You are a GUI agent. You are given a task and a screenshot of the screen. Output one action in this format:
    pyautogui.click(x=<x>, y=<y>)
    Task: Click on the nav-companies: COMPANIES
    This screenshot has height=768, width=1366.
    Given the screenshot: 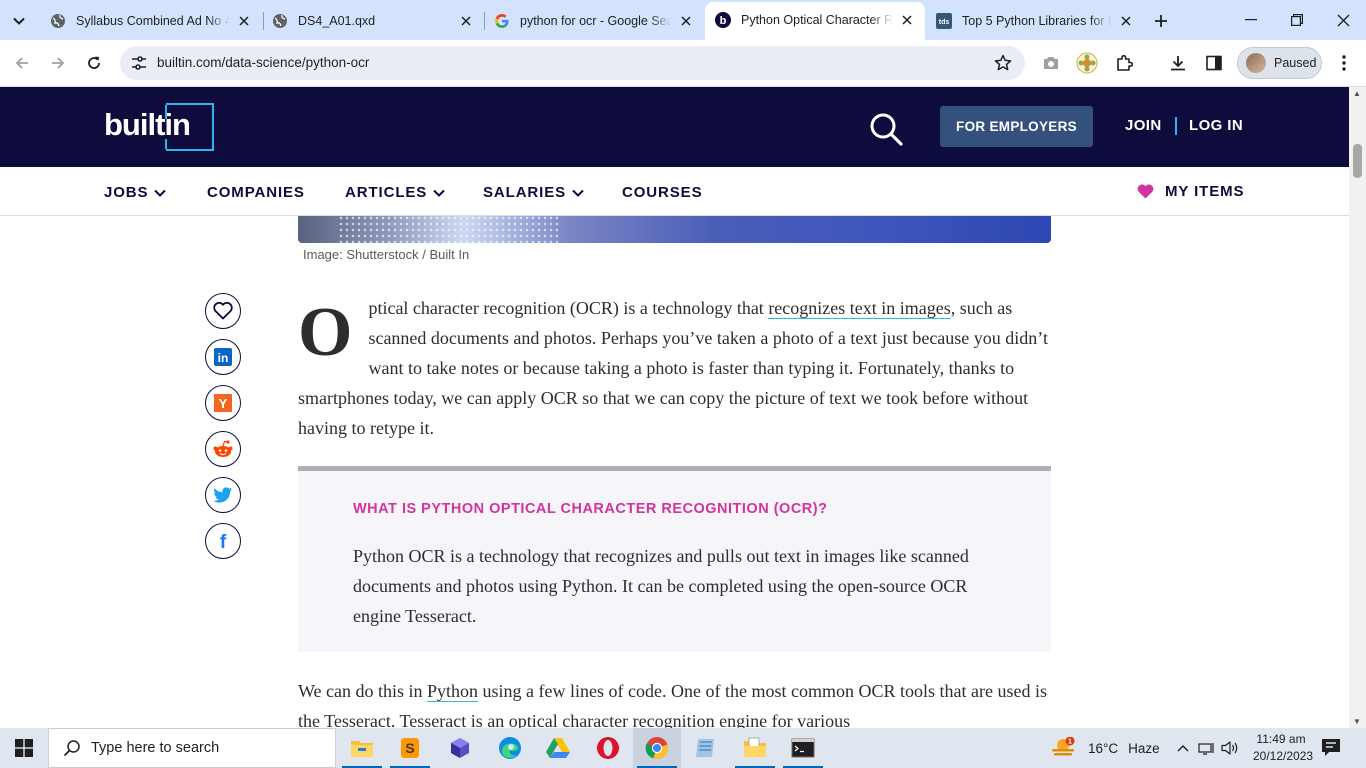 What is the action you would take?
    pyautogui.click(x=256, y=192)
    